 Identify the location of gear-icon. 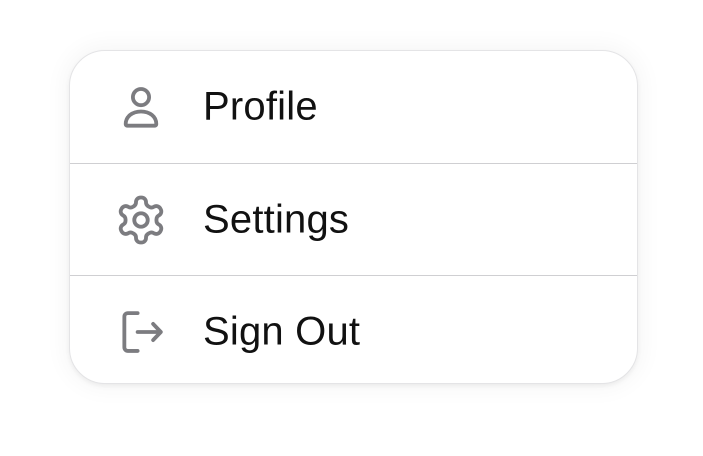
(141, 220).